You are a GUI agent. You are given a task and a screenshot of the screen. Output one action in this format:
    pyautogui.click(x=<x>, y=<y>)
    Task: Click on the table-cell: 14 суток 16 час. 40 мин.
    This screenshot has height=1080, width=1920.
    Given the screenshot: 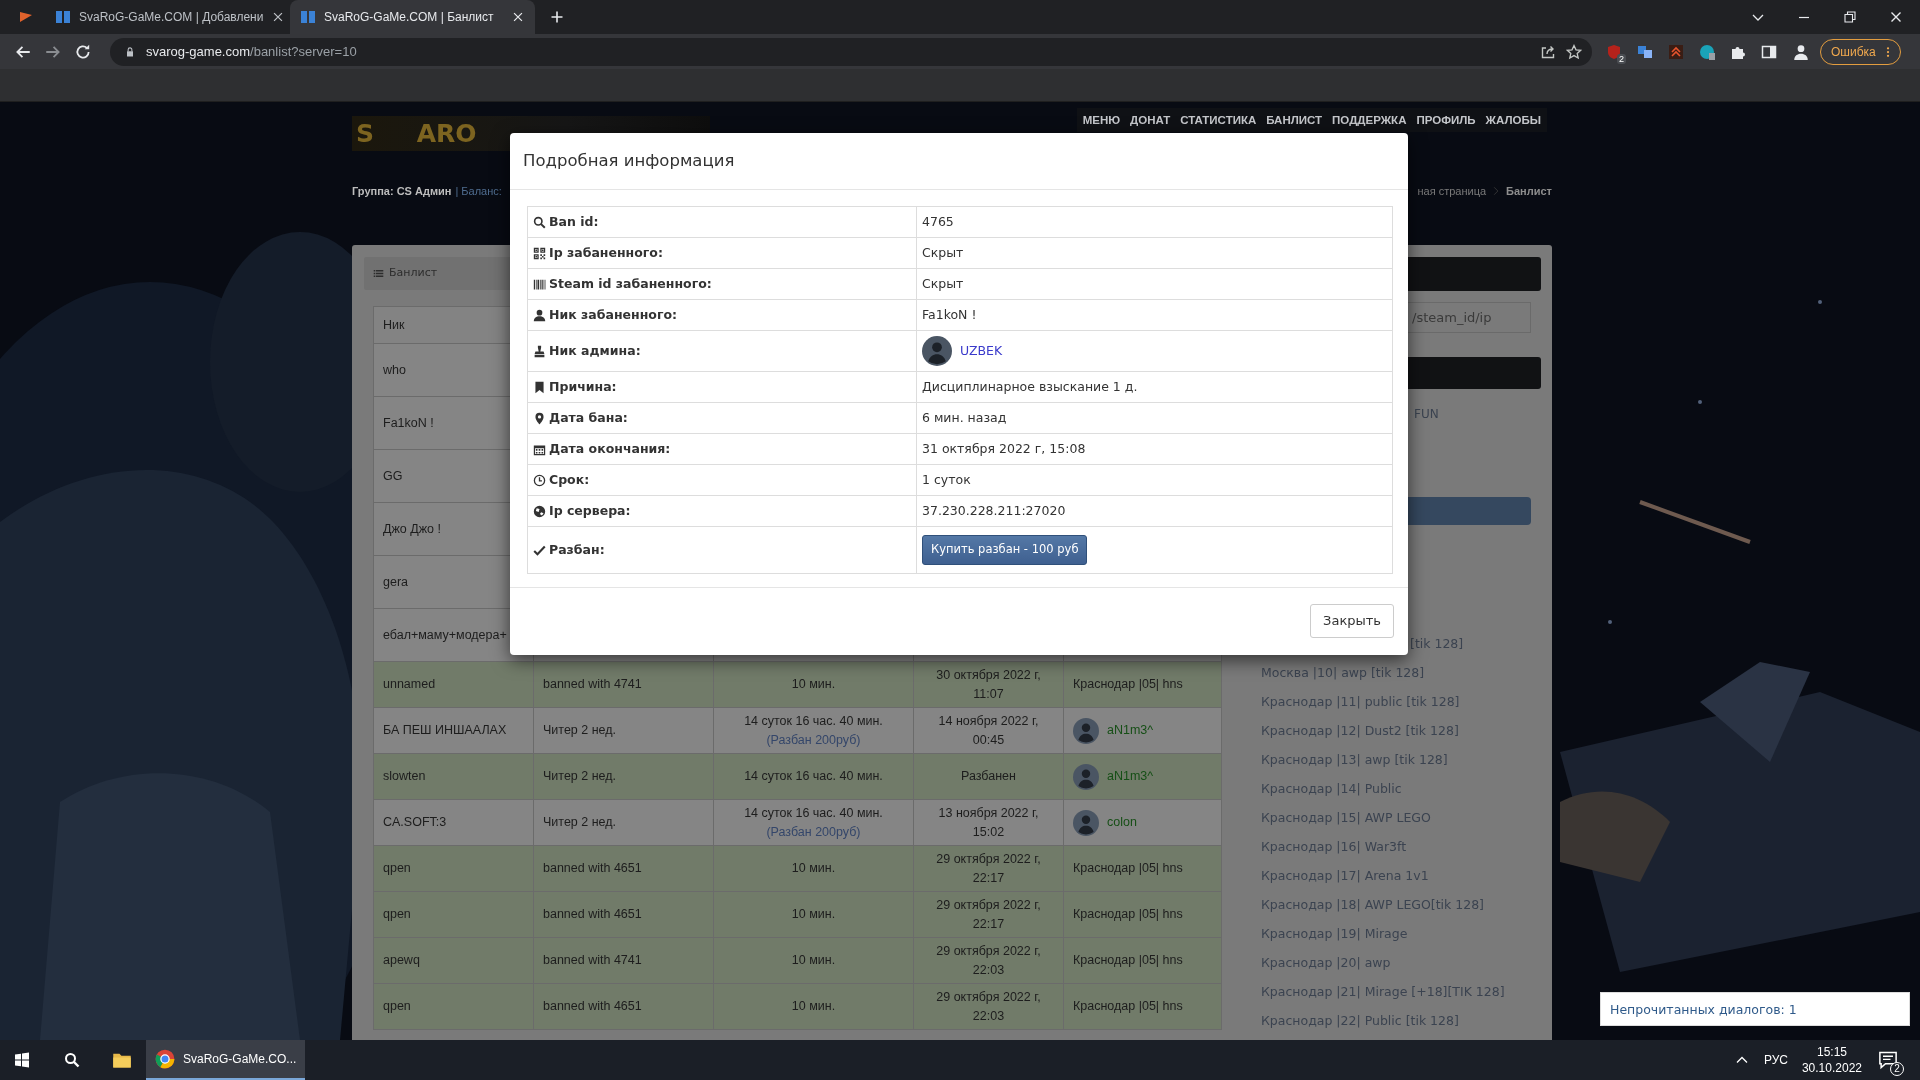 What is the action you would take?
    pyautogui.click(x=813, y=776)
    